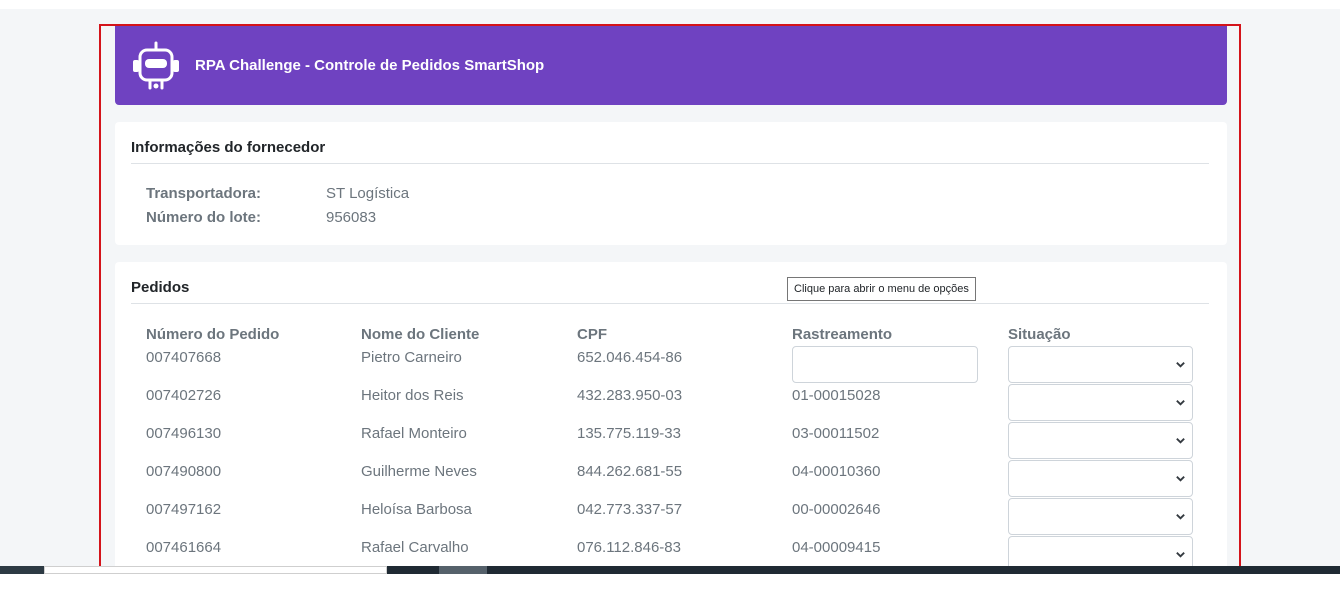  What do you see at coordinates (885, 364) in the screenshot?
I see `tracking-input` at bounding box center [885, 364].